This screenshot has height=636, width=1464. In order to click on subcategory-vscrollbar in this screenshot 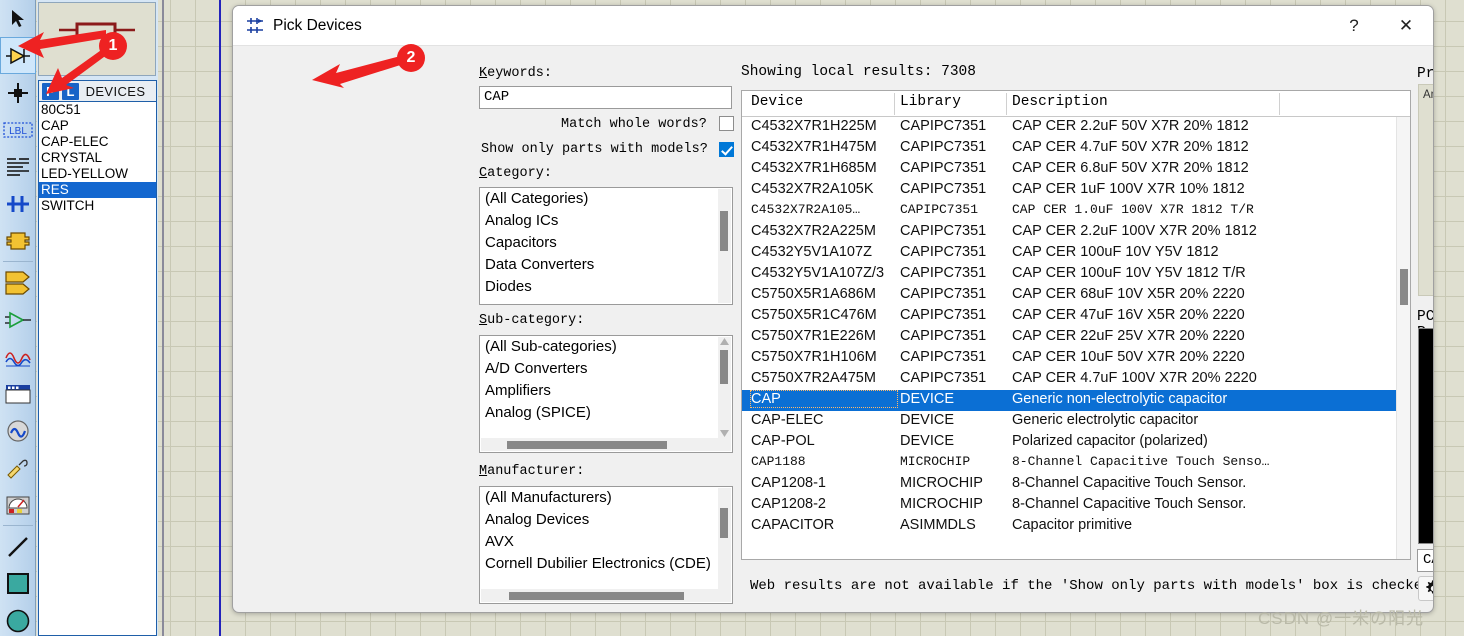, I will do `click(724, 387)`.